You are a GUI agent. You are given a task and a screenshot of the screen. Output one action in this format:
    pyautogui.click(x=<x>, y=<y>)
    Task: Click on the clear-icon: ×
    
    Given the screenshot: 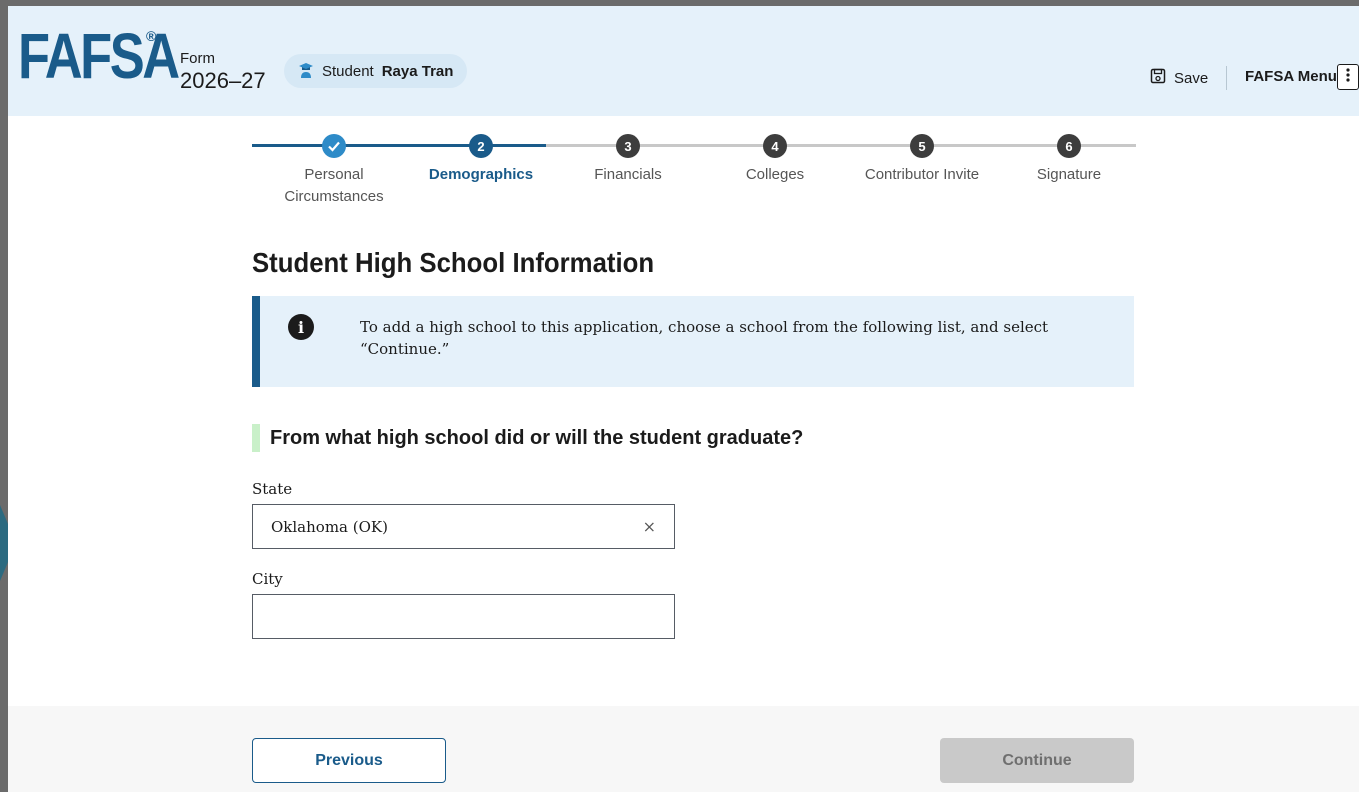 What is the action you would take?
    pyautogui.click(x=649, y=526)
    